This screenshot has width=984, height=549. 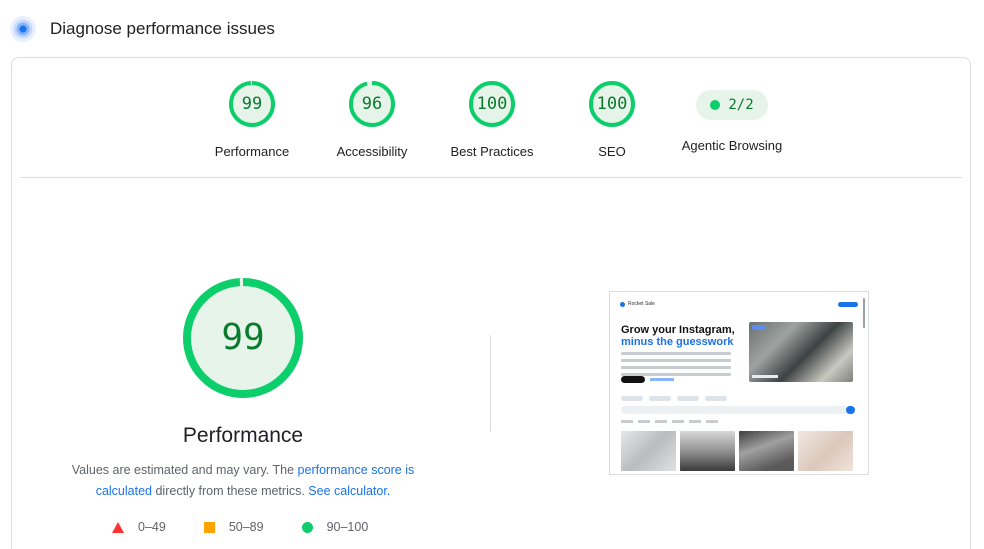 I want to click on screenshot-tabs, so click(x=669, y=421).